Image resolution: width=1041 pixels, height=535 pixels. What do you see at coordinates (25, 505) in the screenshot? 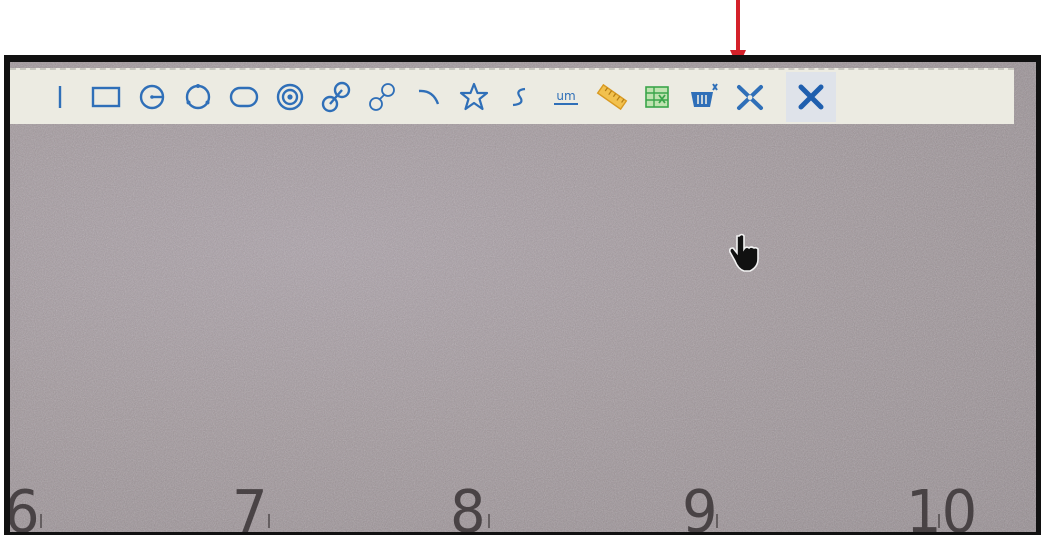
I see `ruler-number-6: 6` at bounding box center [25, 505].